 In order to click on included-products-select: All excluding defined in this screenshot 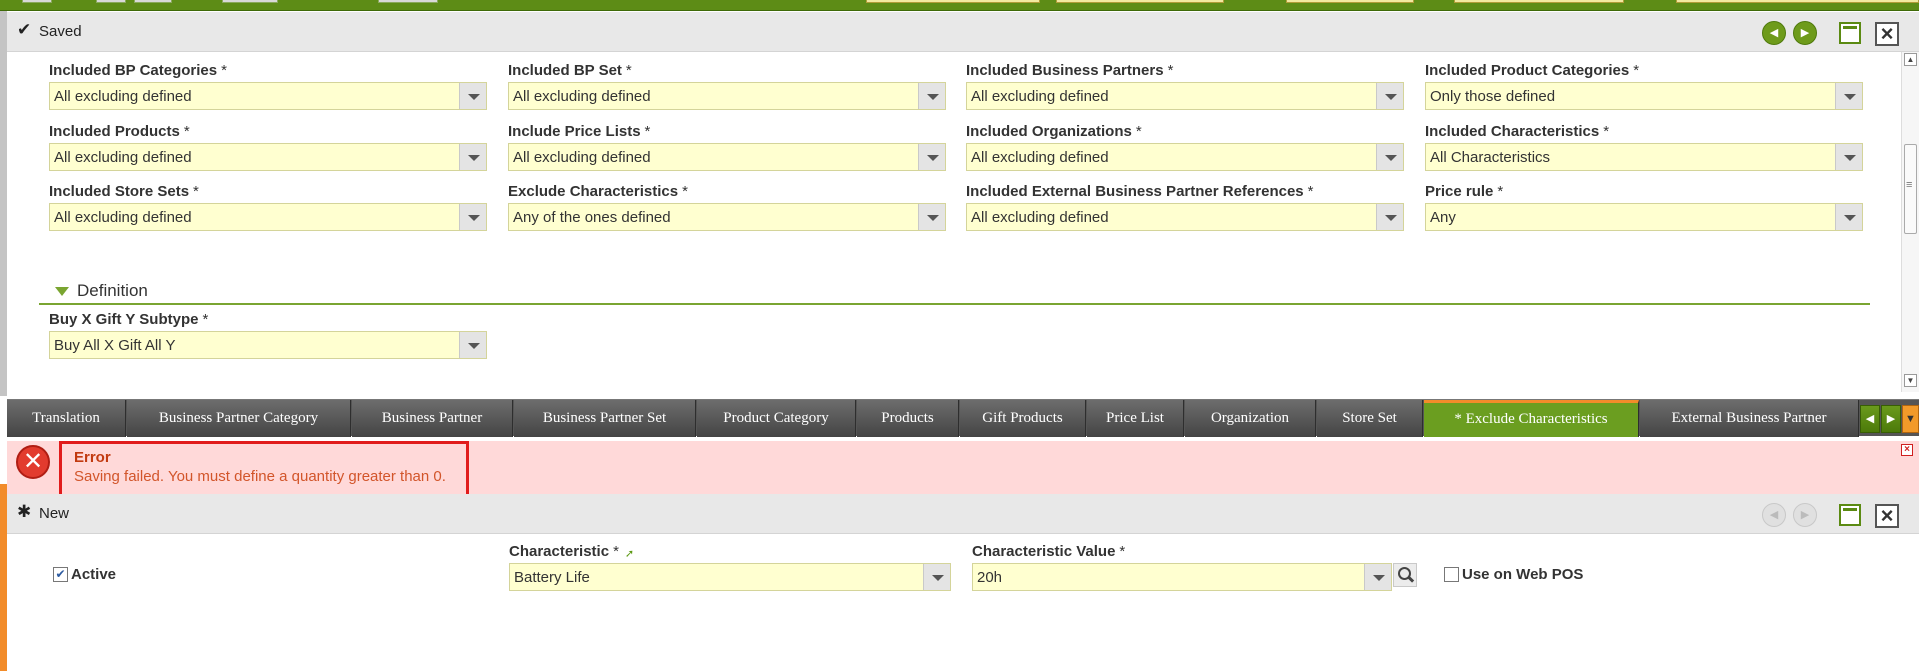, I will do `click(268, 157)`.